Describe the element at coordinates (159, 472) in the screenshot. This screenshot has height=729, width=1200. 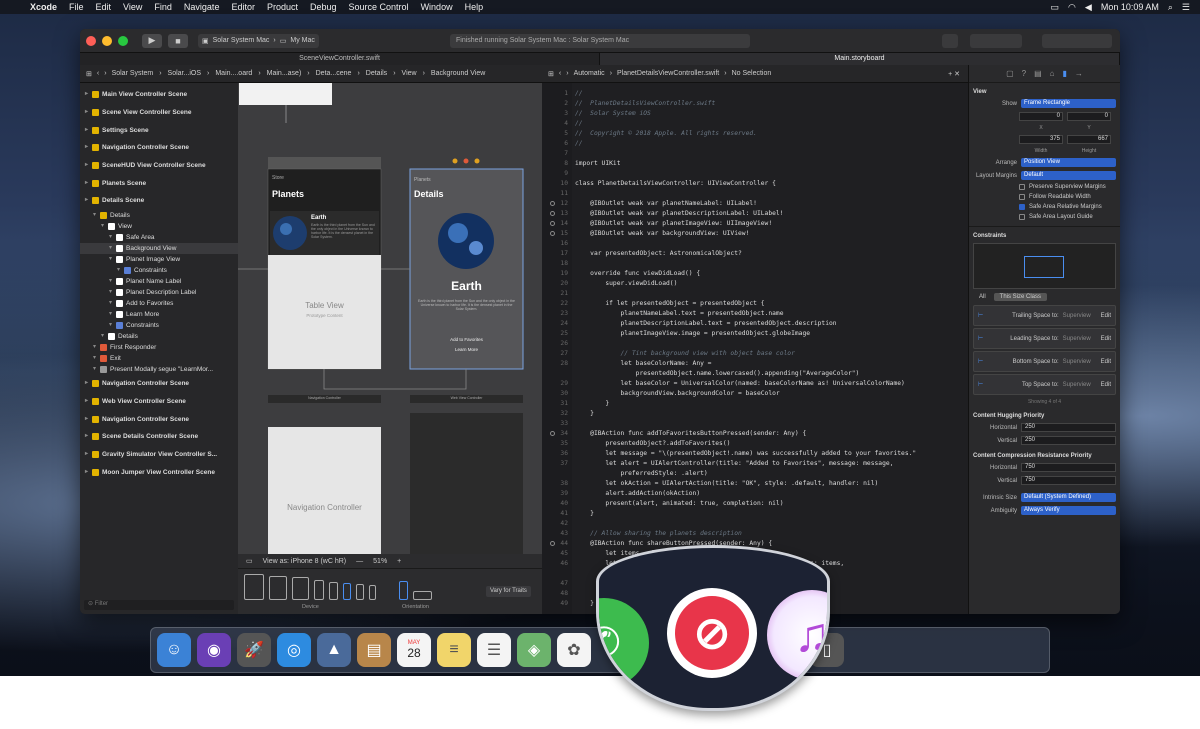
I see `outline-scene: ▸ Moon Jumper View Controller Scene` at that location.